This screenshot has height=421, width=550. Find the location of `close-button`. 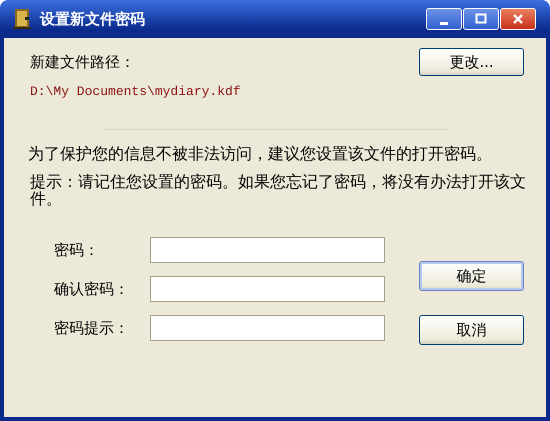

close-button is located at coordinates (518, 19).